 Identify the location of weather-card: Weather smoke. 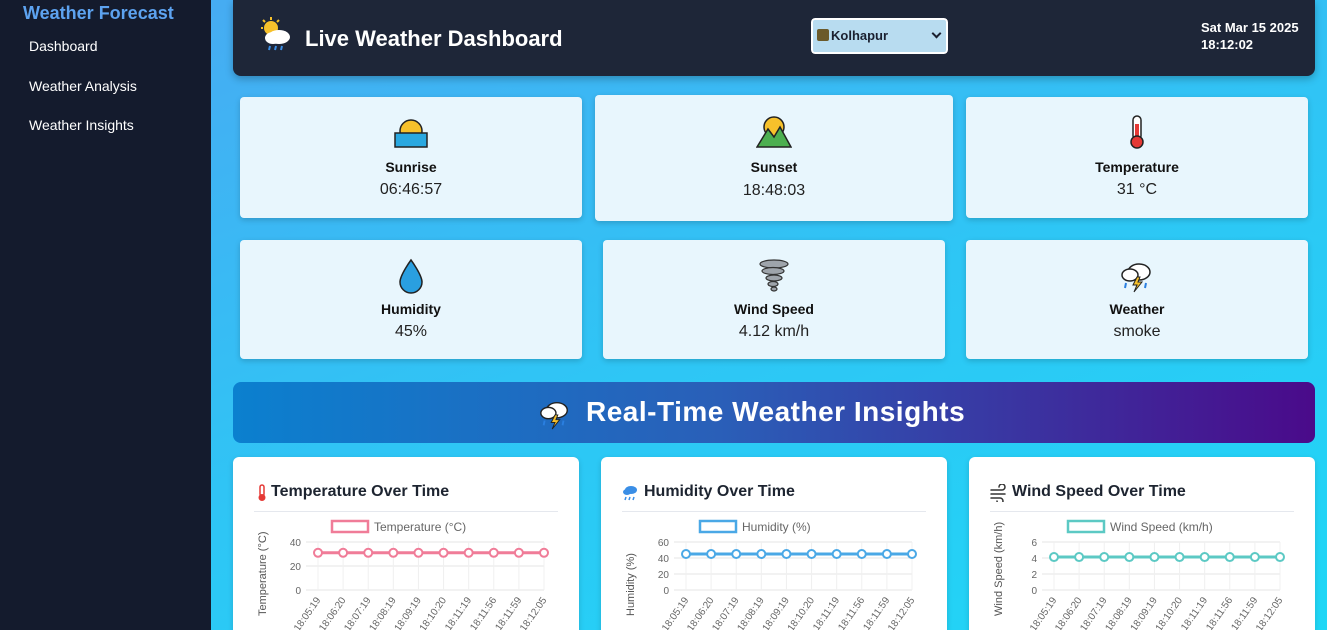
(1137, 299).